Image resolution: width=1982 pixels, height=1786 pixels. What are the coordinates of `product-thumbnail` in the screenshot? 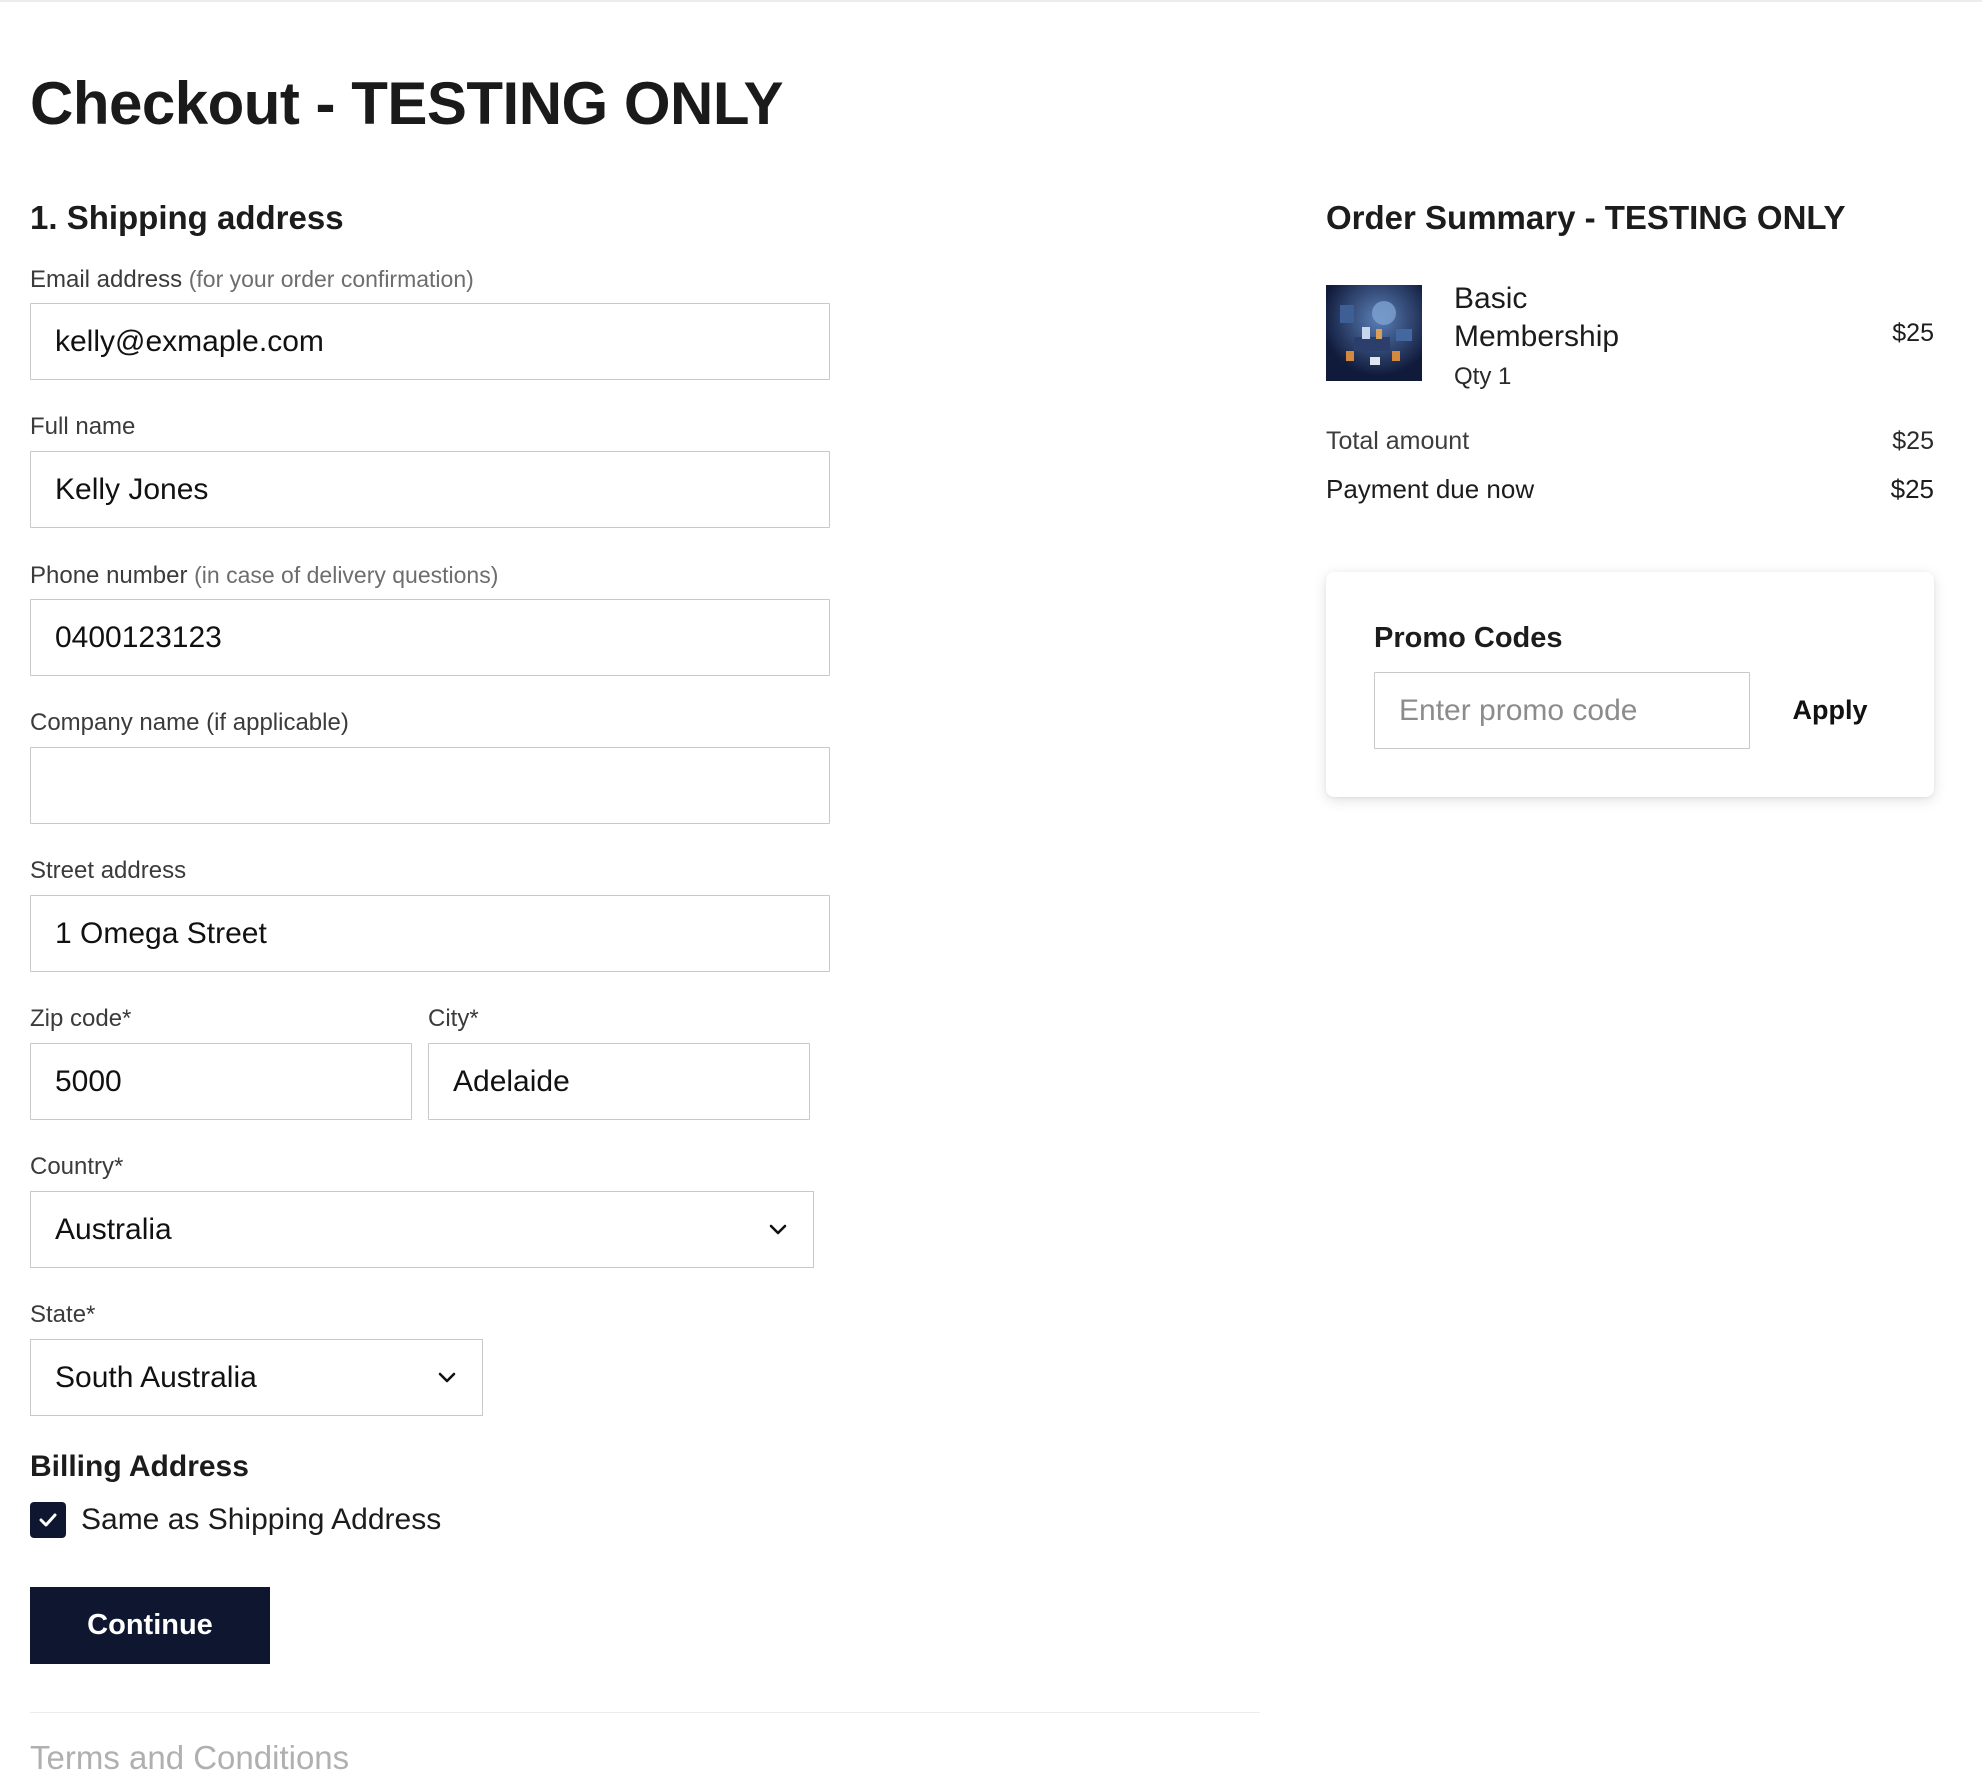 It's located at (1374, 333).